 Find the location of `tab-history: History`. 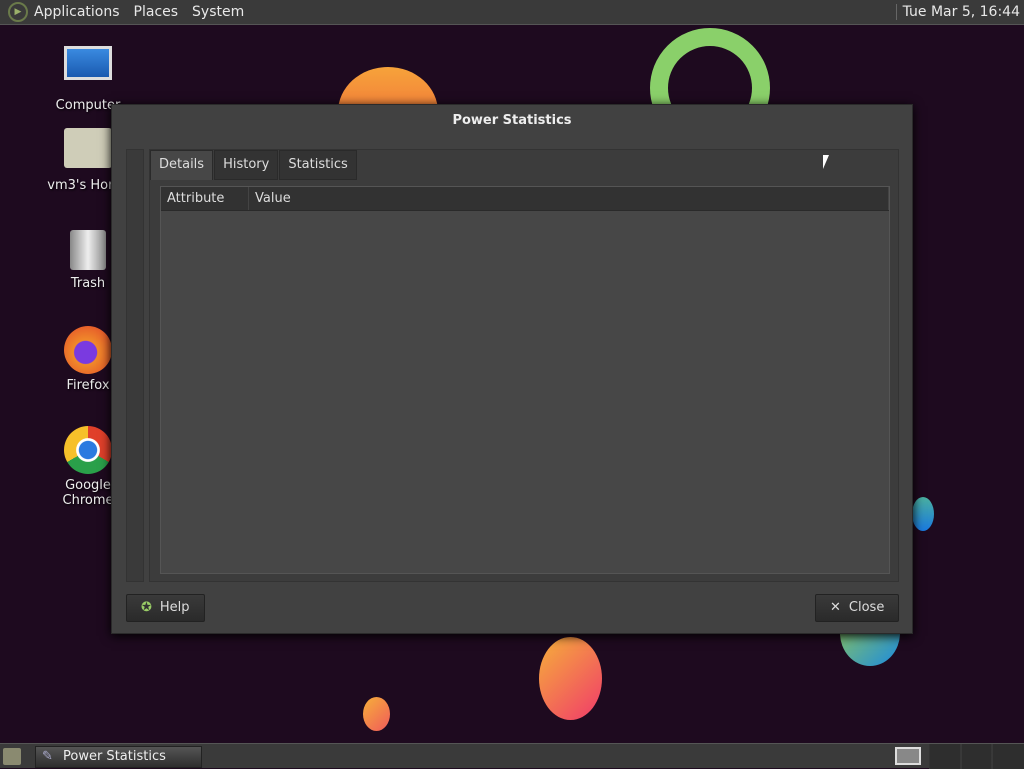

tab-history: History is located at coordinates (246, 165).